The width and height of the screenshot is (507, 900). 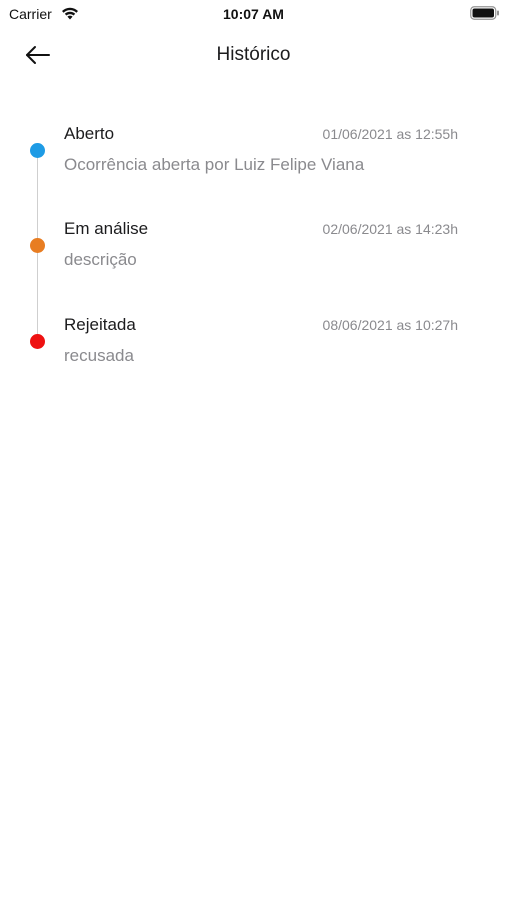 I want to click on status-bar: Carrier 10:07 AM, so click(x=253, y=14).